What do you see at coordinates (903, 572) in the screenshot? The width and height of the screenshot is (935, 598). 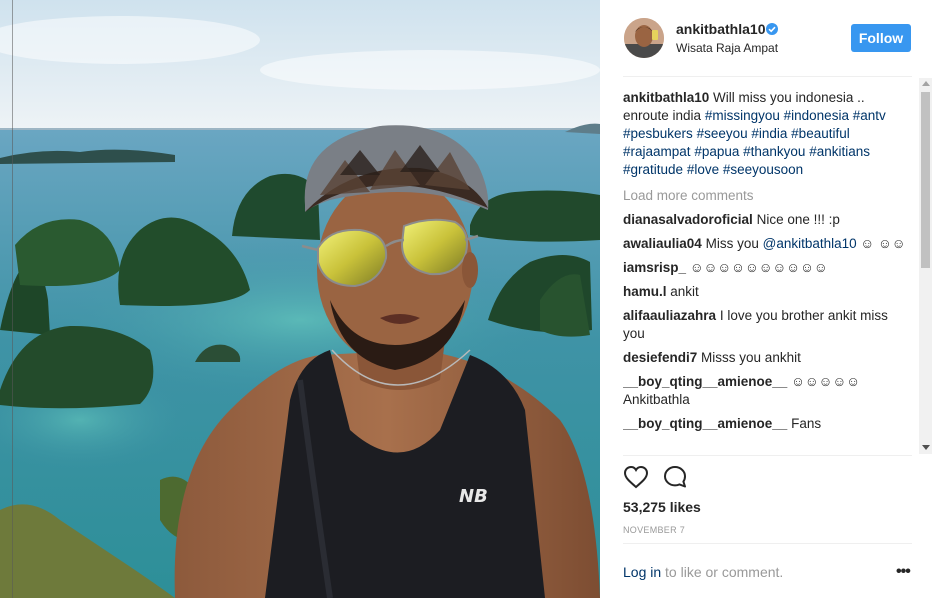 I see `more-options-icon: •••` at bounding box center [903, 572].